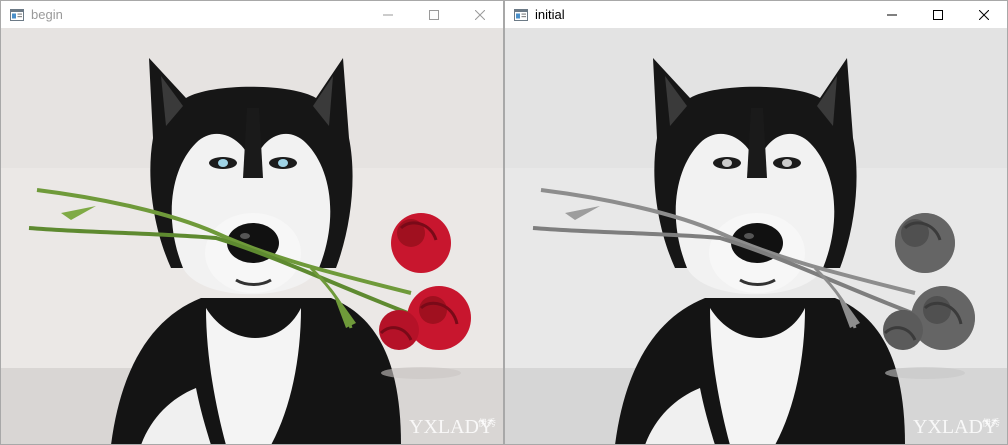  What do you see at coordinates (550, 14) in the screenshot?
I see `window-title: initial` at bounding box center [550, 14].